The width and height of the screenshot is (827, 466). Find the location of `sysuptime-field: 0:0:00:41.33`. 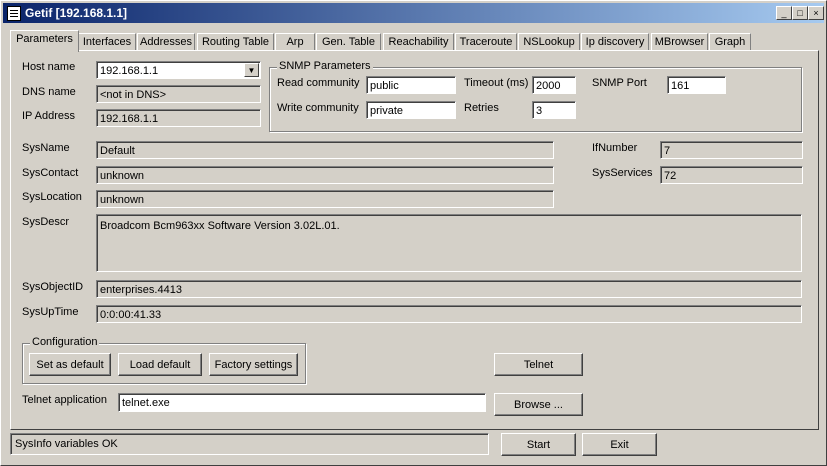

sysuptime-field: 0:0:00:41.33 is located at coordinates (449, 314).